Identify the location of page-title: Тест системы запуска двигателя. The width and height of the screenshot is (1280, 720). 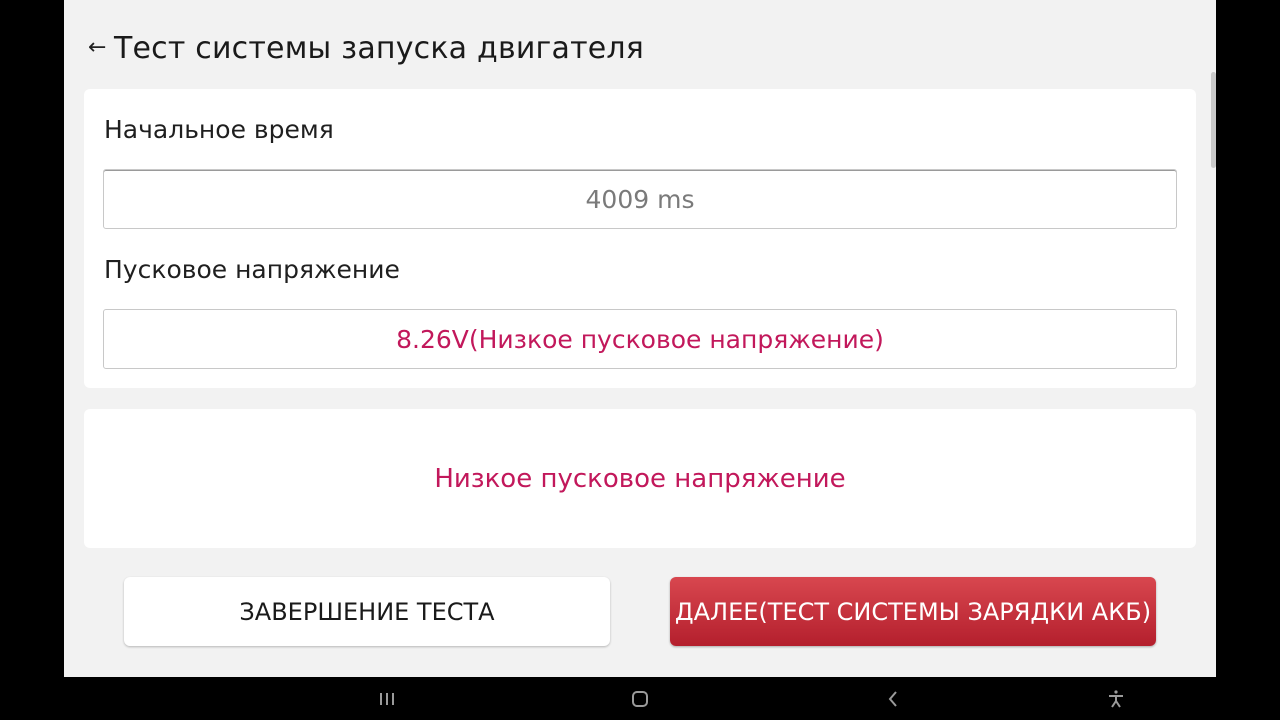
(379, 48).